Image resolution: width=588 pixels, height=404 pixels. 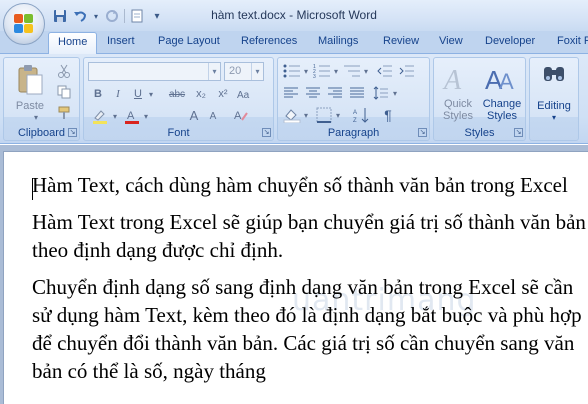 I want to click on paragraph-group-label: Paragraph, so click(x=353, y=133).